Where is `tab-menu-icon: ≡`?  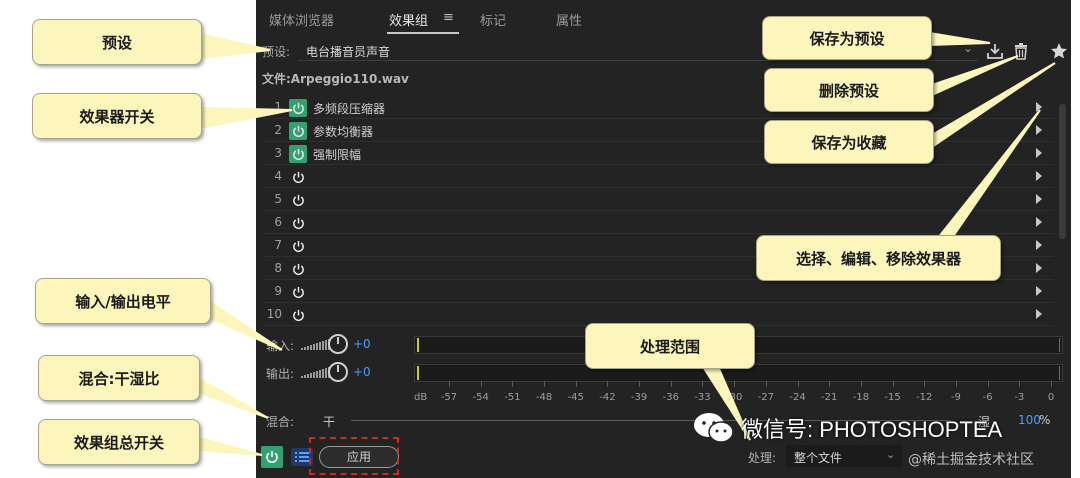 tab-menu-icon: ≡ is located at coordinates (448, 17).